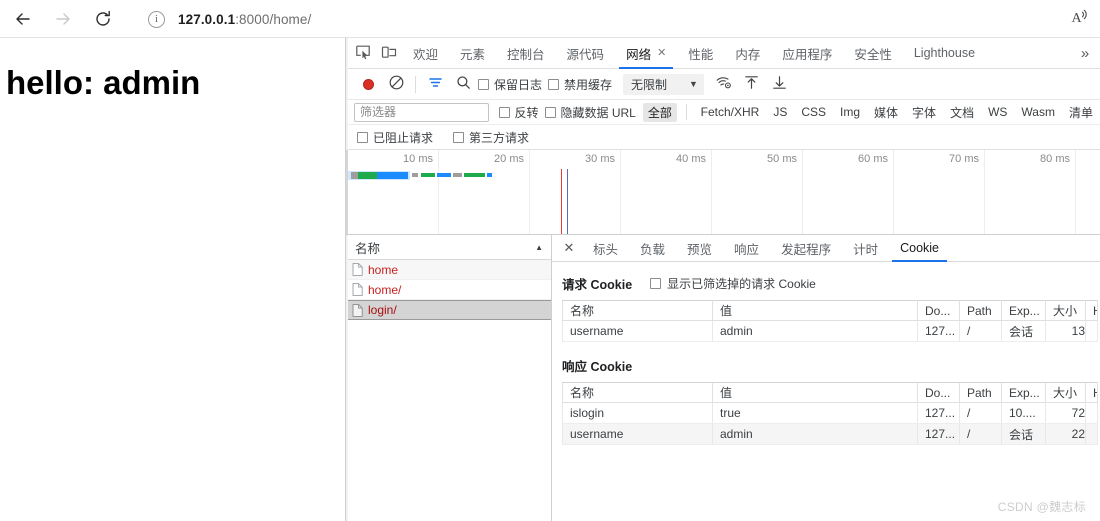 Image resolution: width=1100 pixels, height=521 pixels. I want to click on request-list: 名称 ▲ home home/ login/, so click(449, 378).